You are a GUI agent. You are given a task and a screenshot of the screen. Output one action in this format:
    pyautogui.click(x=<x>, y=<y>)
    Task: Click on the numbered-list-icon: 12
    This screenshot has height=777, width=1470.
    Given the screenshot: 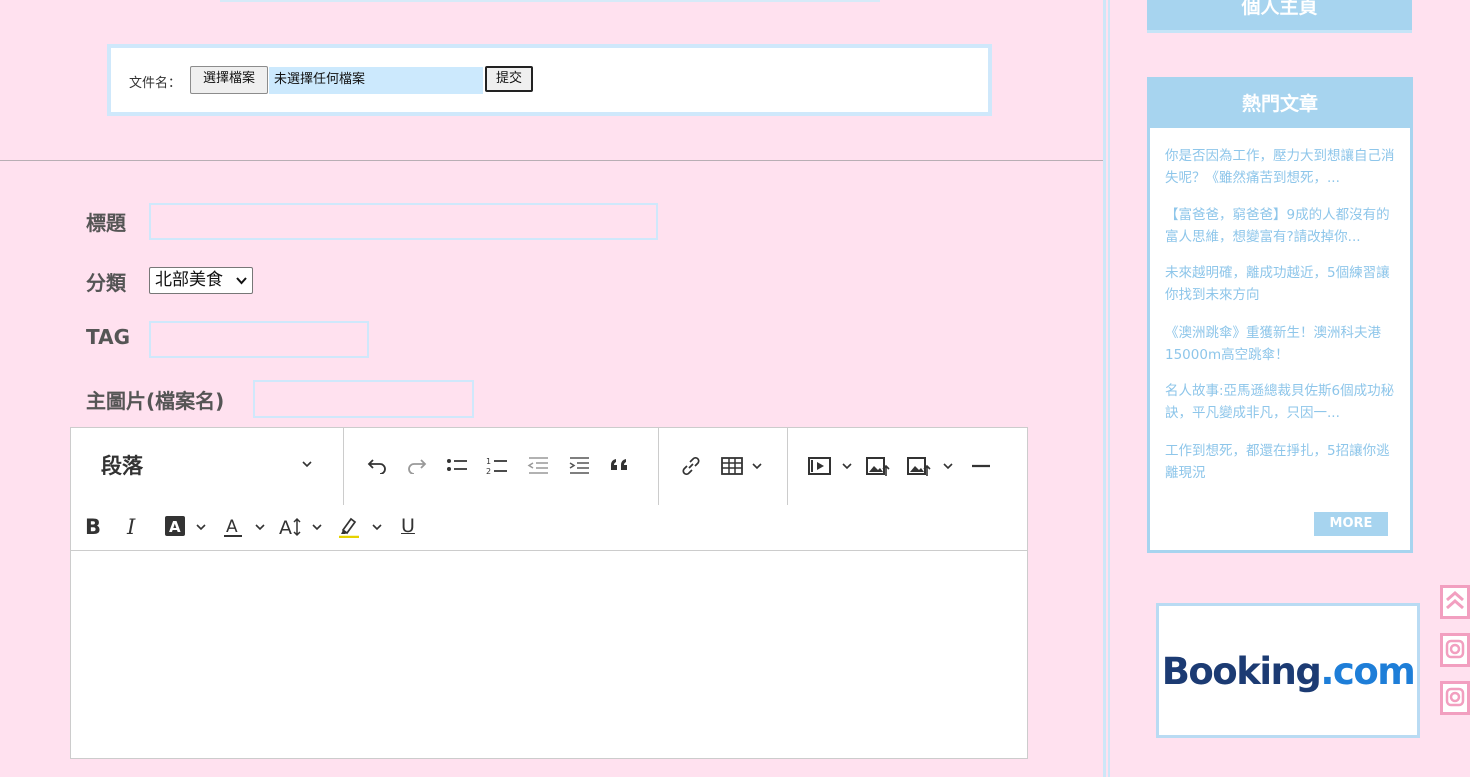 What is the action you would take?
    pyautogui.click(x=497, y=469)
    